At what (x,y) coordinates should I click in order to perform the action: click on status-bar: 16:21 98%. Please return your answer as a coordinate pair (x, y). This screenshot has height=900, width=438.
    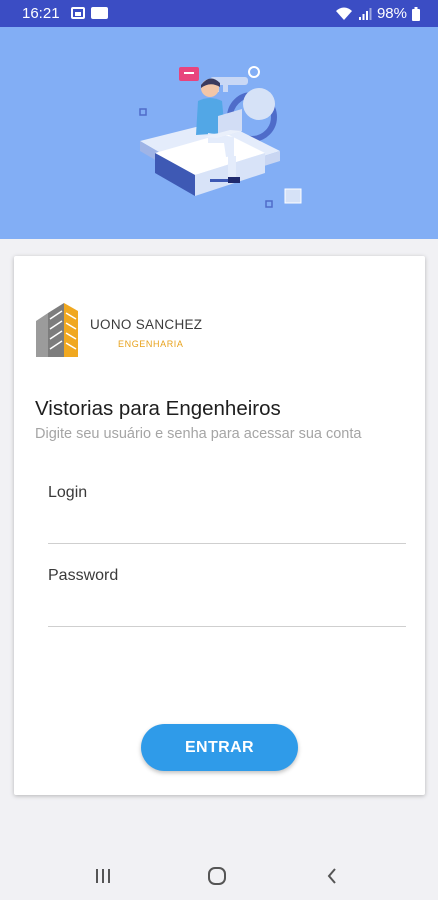
    Looking at the image, I should click on (219, 13).